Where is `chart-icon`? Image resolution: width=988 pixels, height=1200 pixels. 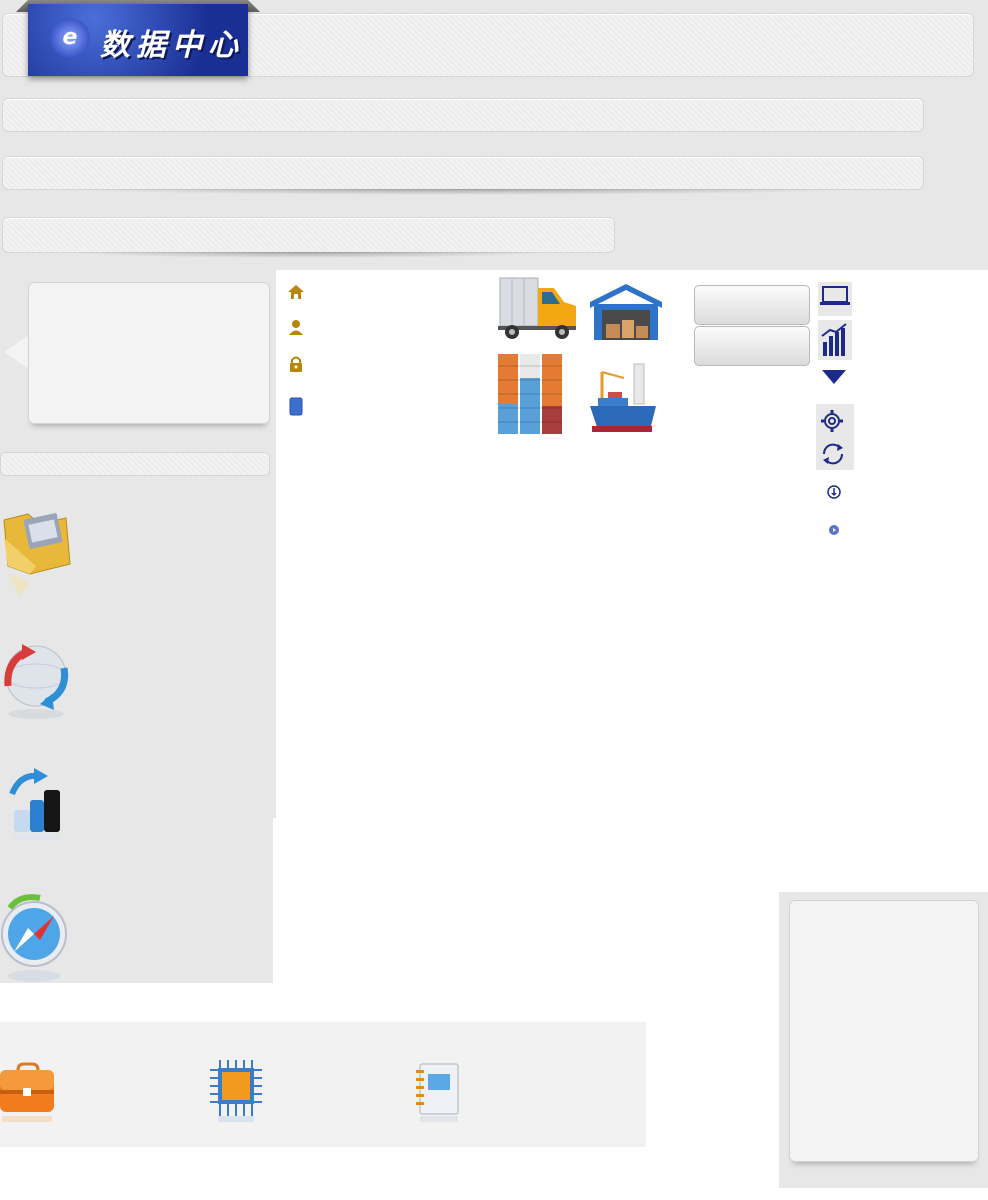
chart-icon is located at coordinates (835, 340).